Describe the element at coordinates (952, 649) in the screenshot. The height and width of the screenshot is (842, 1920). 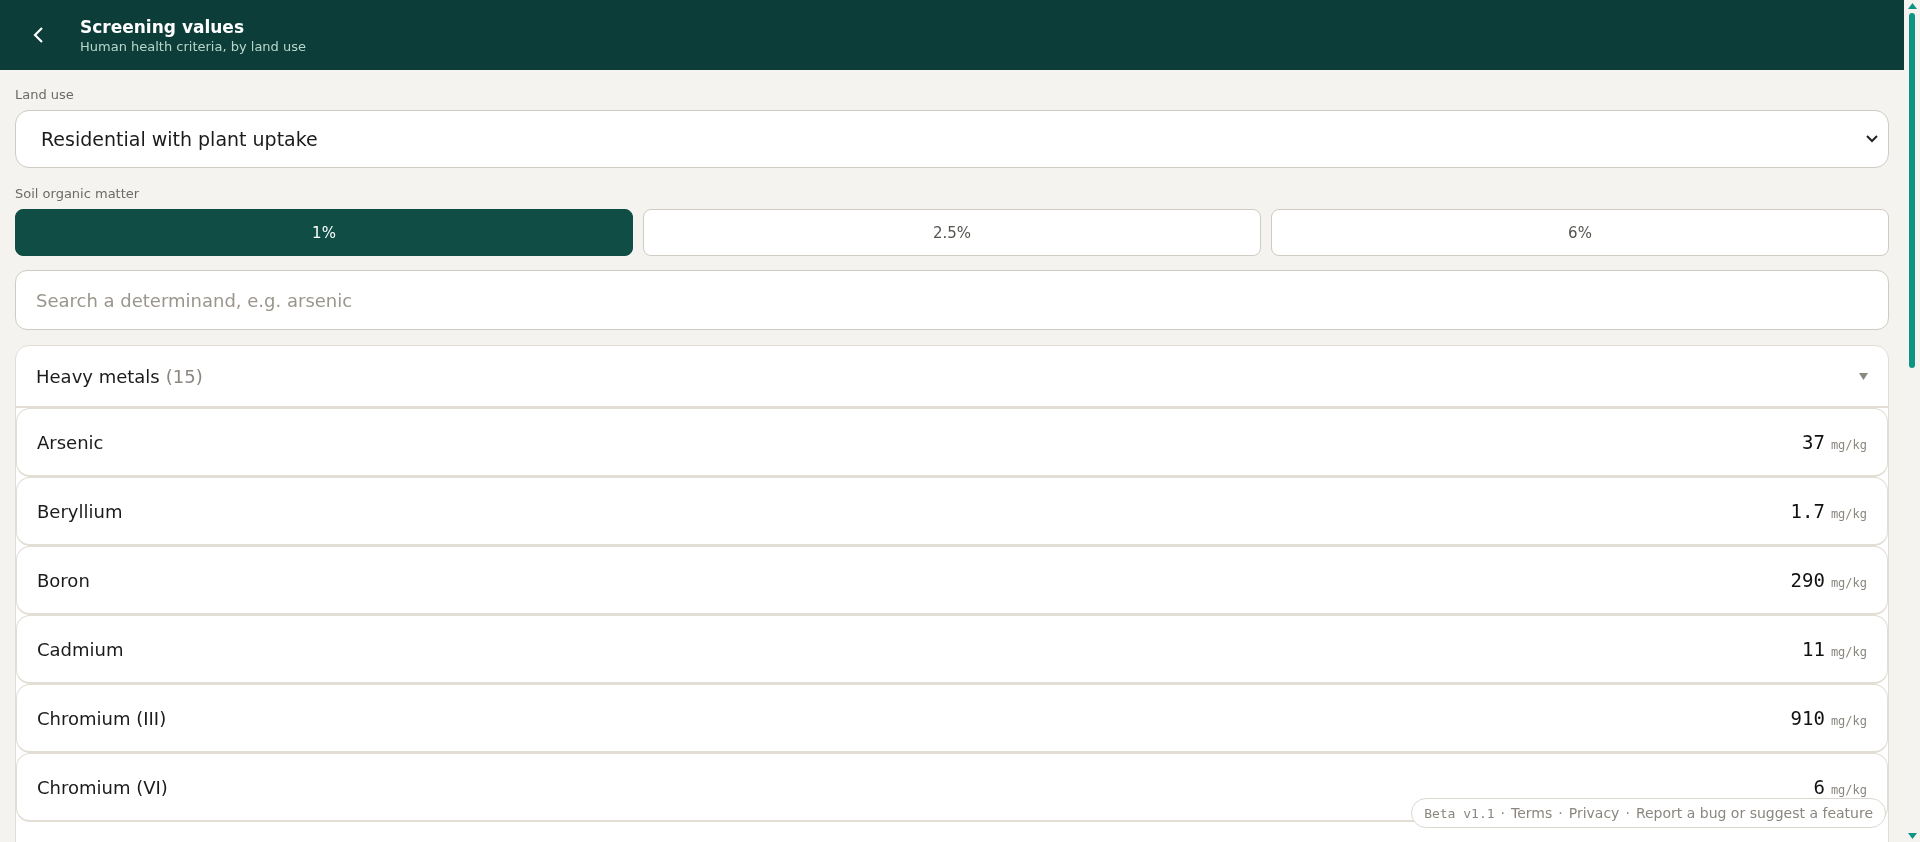
I see `determinand-row: Cadmium 11 mg/kg` at that location.